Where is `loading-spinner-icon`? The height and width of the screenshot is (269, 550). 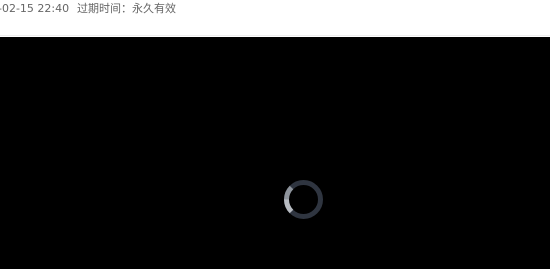
loading-spinner-icon is located at coordinates (303, 199).